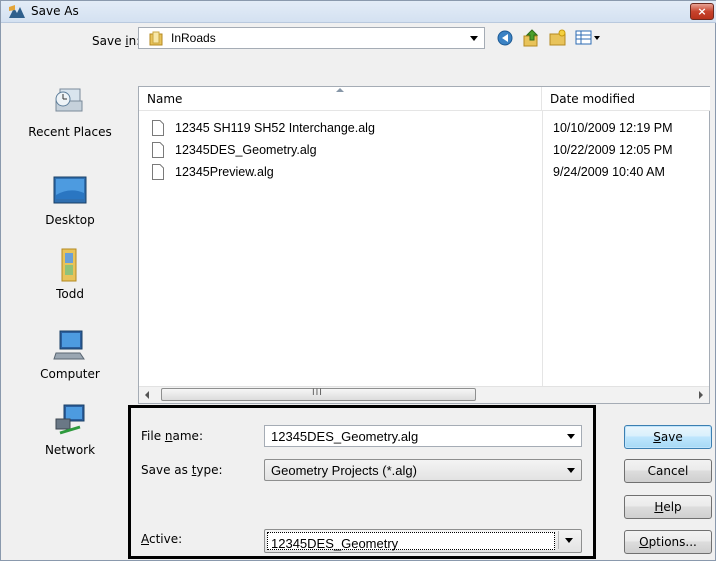  Describe the element at coordinates (609, 172) in the screenshot. I see `file-date: 9/24/2009 10:40 AM` at that location.